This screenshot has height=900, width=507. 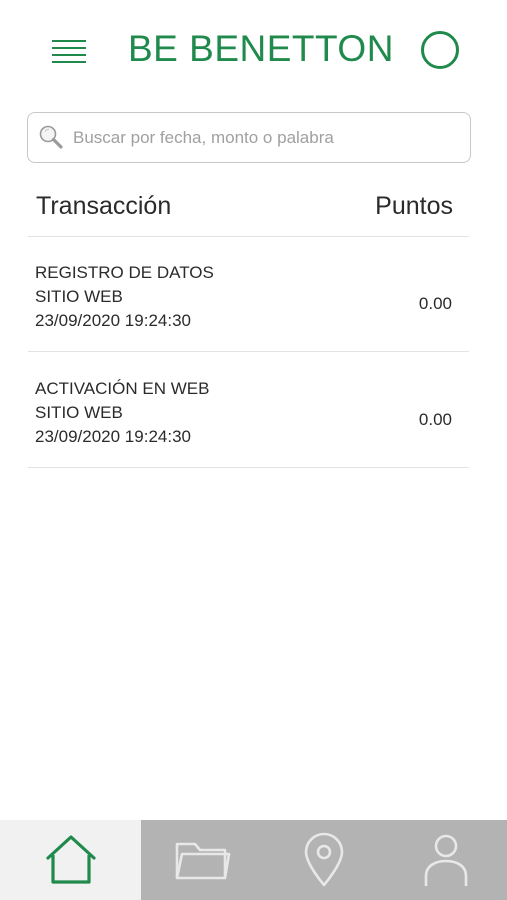 I want to click on bottom-nav, so click(x=253, y=860).